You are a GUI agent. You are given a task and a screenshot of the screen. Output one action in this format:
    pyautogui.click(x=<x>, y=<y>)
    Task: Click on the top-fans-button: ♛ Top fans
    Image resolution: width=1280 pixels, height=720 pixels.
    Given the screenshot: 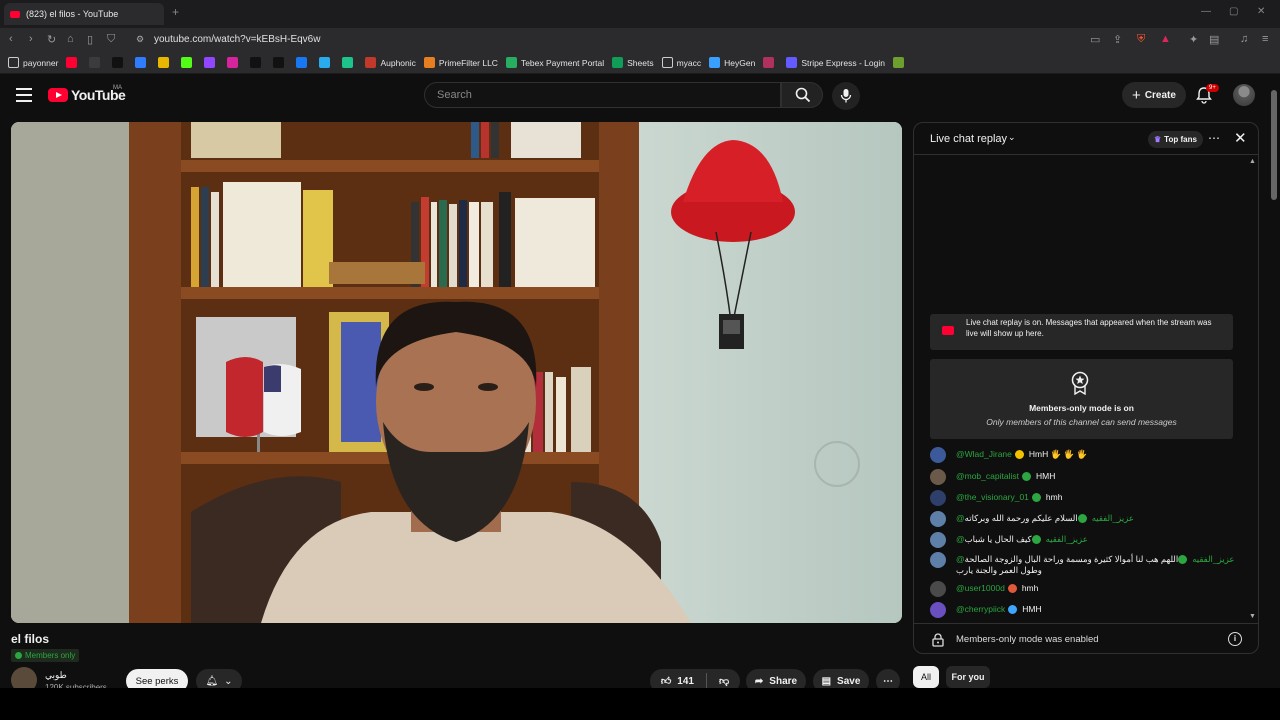 What is the action you would take?
    pyautogui.click(x=1175, y=139)
    